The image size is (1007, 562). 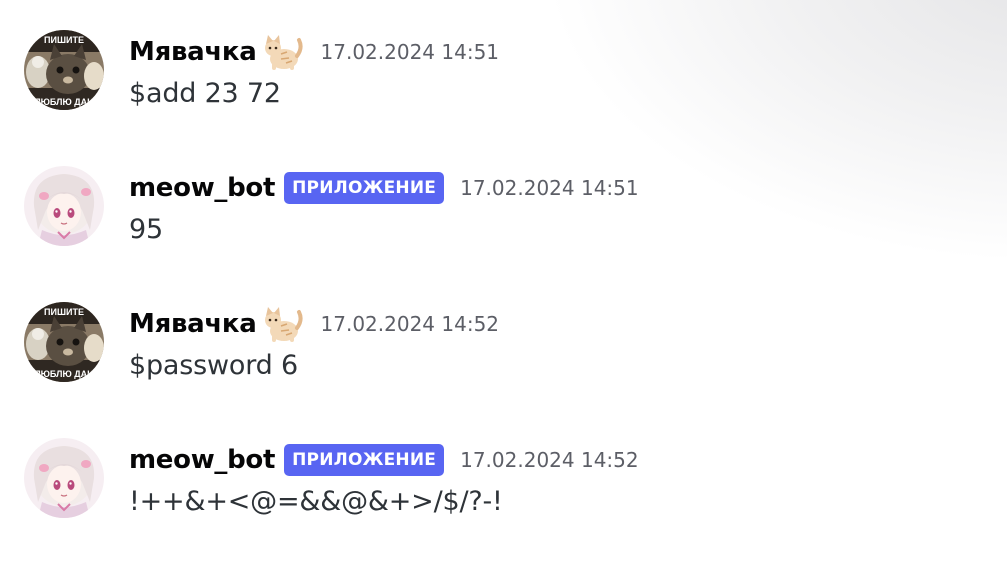 What do you see at coordinates (146, 229) in the screenshot?
I see `message-text: 95` at bounding box center [146, 229].